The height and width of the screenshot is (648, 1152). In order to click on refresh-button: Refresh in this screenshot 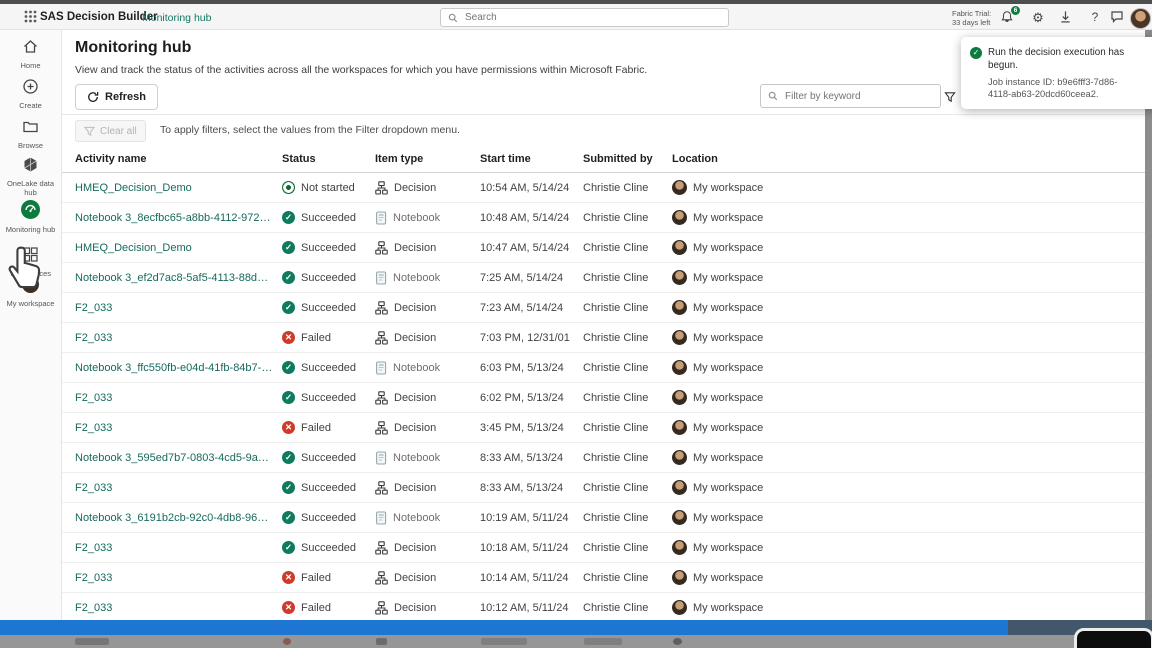, I will do `click(116, 97)`.